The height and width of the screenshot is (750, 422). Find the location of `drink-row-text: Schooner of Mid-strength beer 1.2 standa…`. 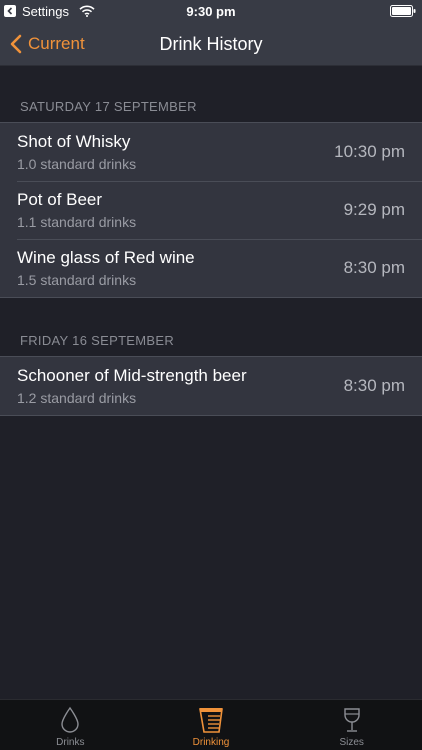

drink-row-text: Schooner of Mid-strength beer 1.2 standa… is located at coordinates (180, 386).